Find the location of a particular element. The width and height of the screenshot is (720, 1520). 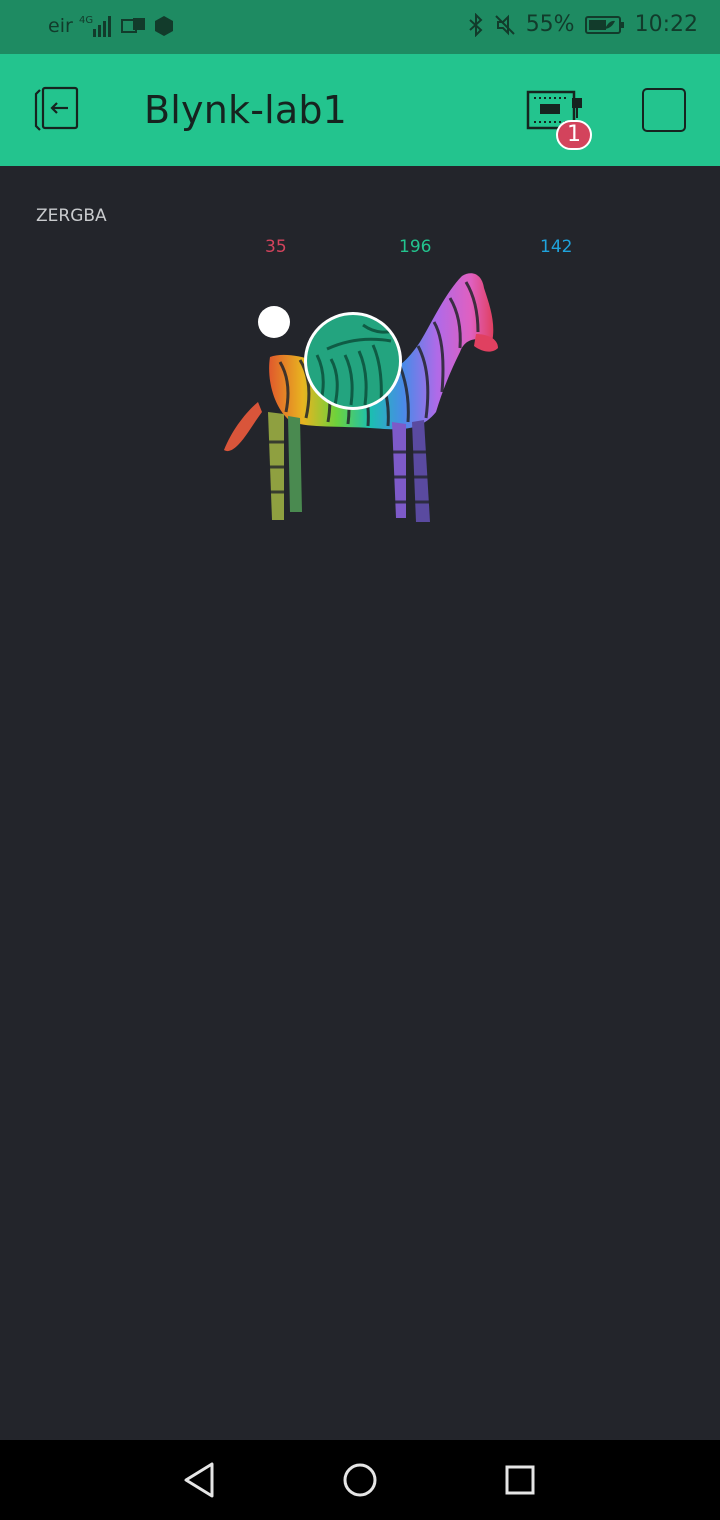

clock: 10:22 is located at coordinates (666, 24).